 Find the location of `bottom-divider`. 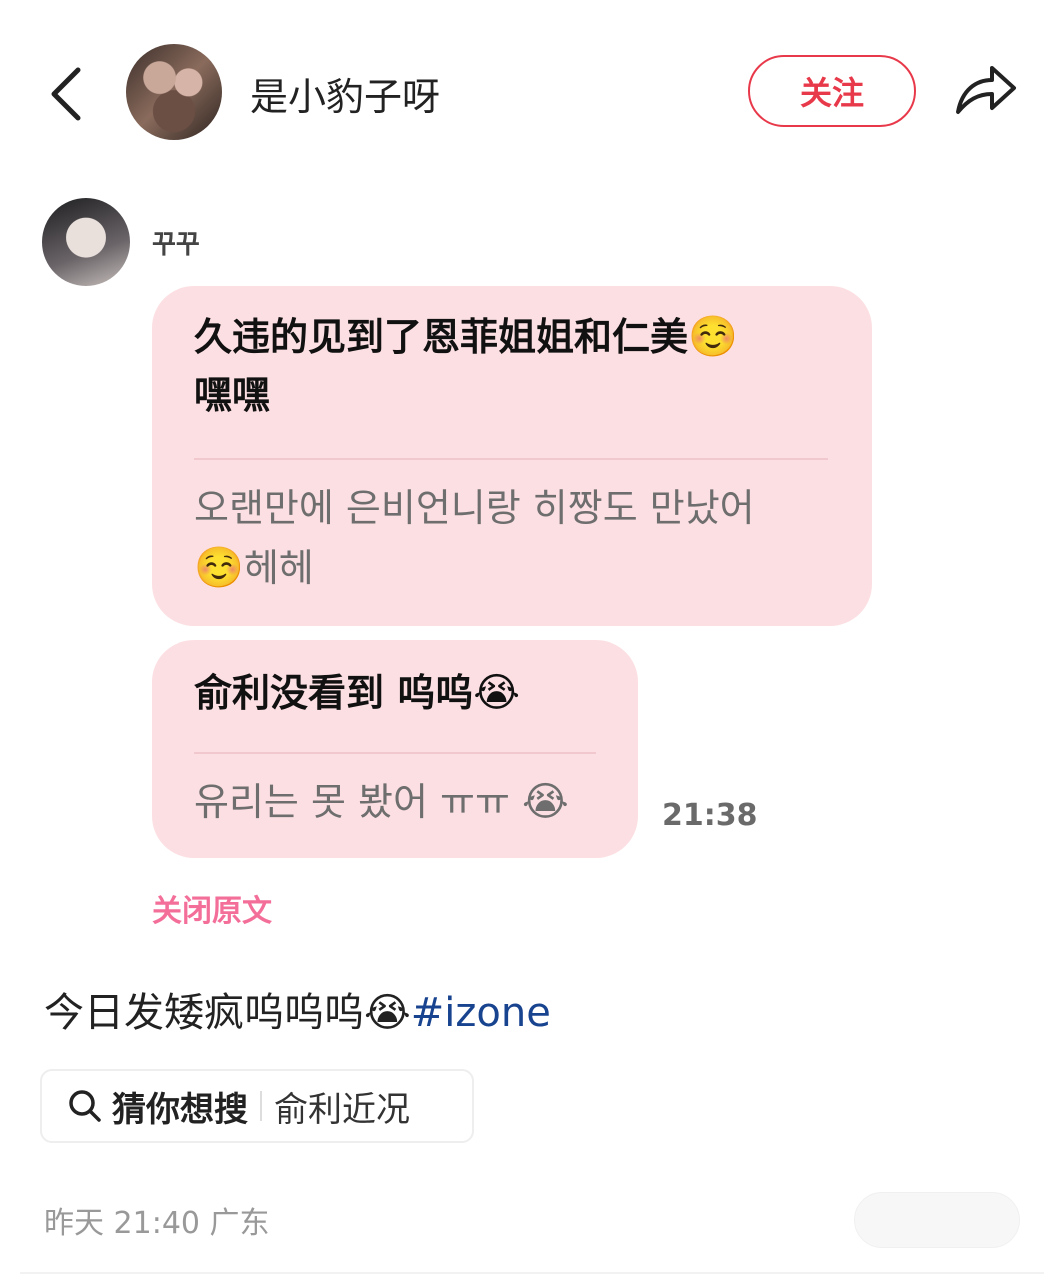

bottom-divider is located at coordinates (532, 1273).